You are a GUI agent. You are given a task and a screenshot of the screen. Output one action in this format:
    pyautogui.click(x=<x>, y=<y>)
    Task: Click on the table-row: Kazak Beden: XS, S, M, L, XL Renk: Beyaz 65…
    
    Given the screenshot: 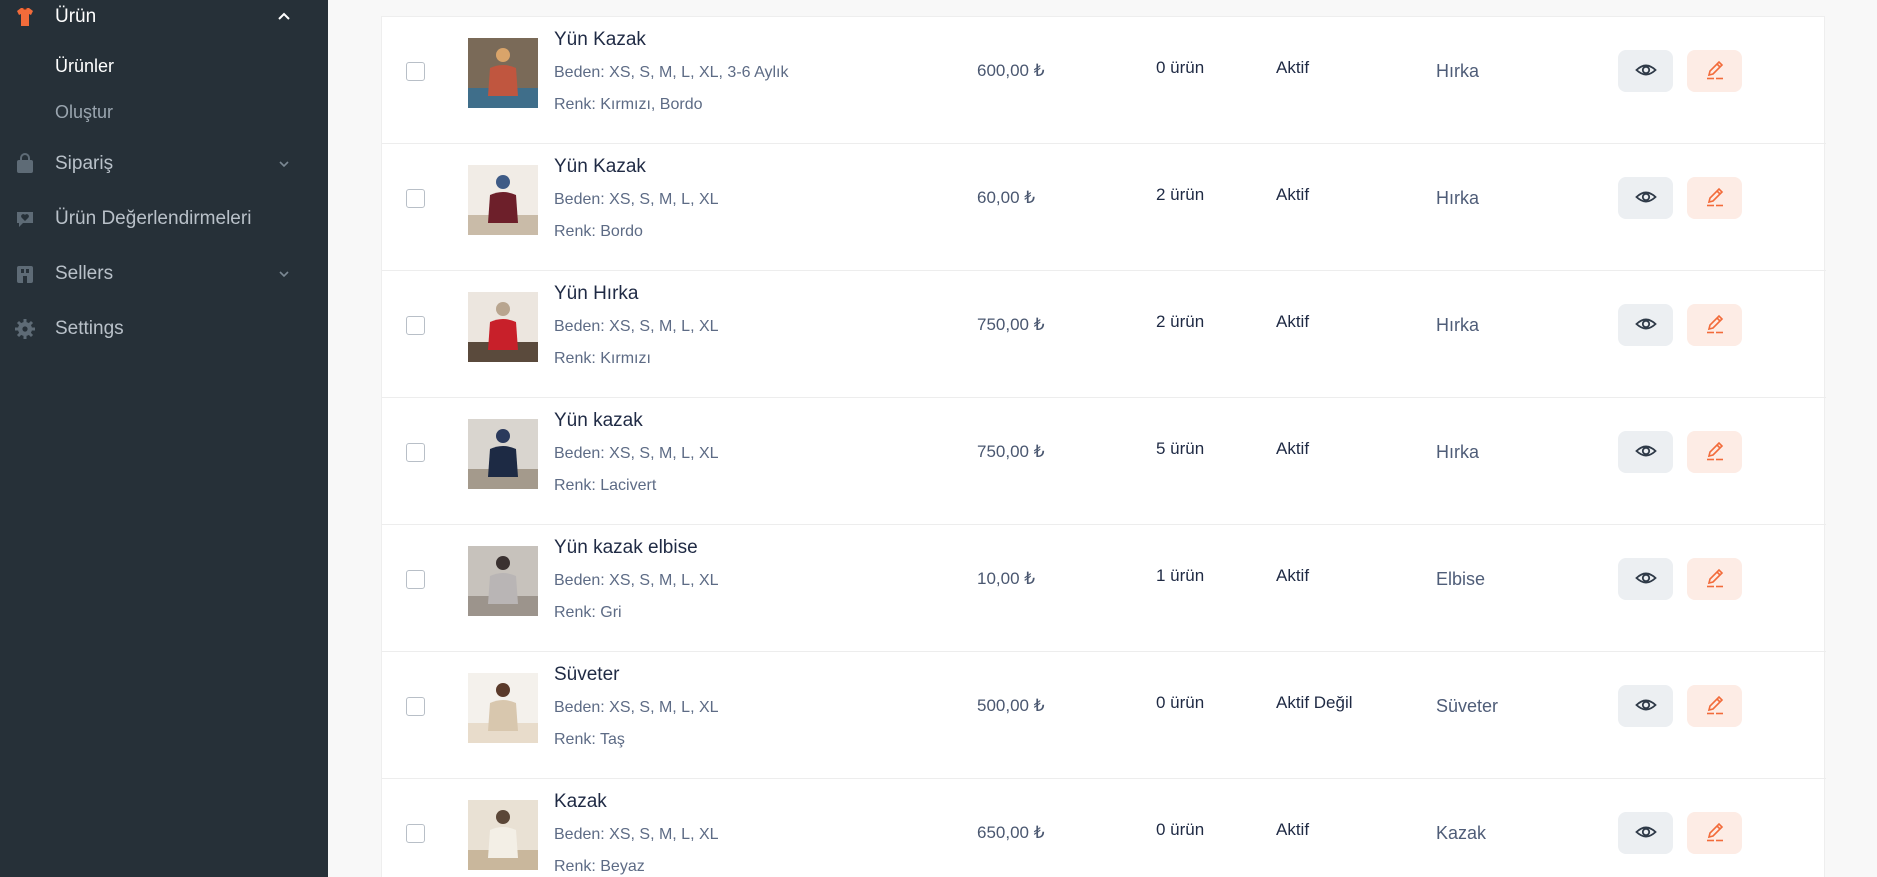 What is the action you would take?
    pyautogui.click(x=1104, y=828)
    